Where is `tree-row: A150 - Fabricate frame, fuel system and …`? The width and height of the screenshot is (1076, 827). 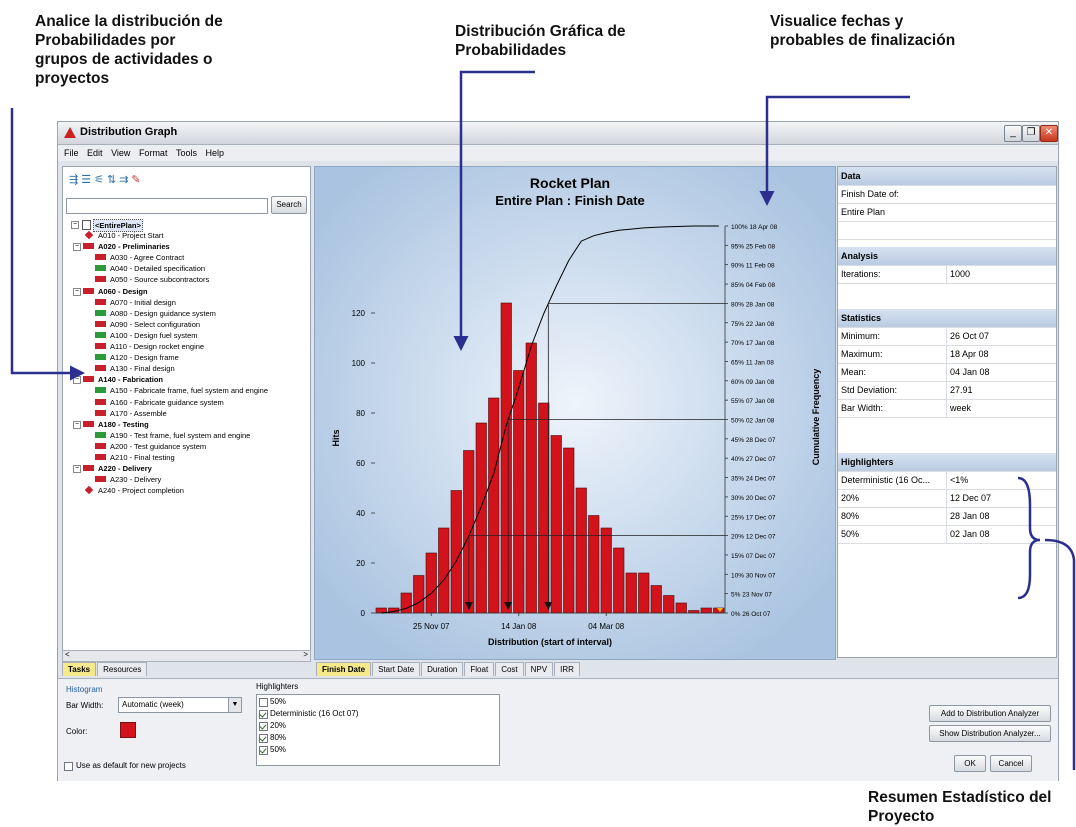 tree-row: A150 - Fabricate frame, fuel system and … is located at coordinates (187, 390).